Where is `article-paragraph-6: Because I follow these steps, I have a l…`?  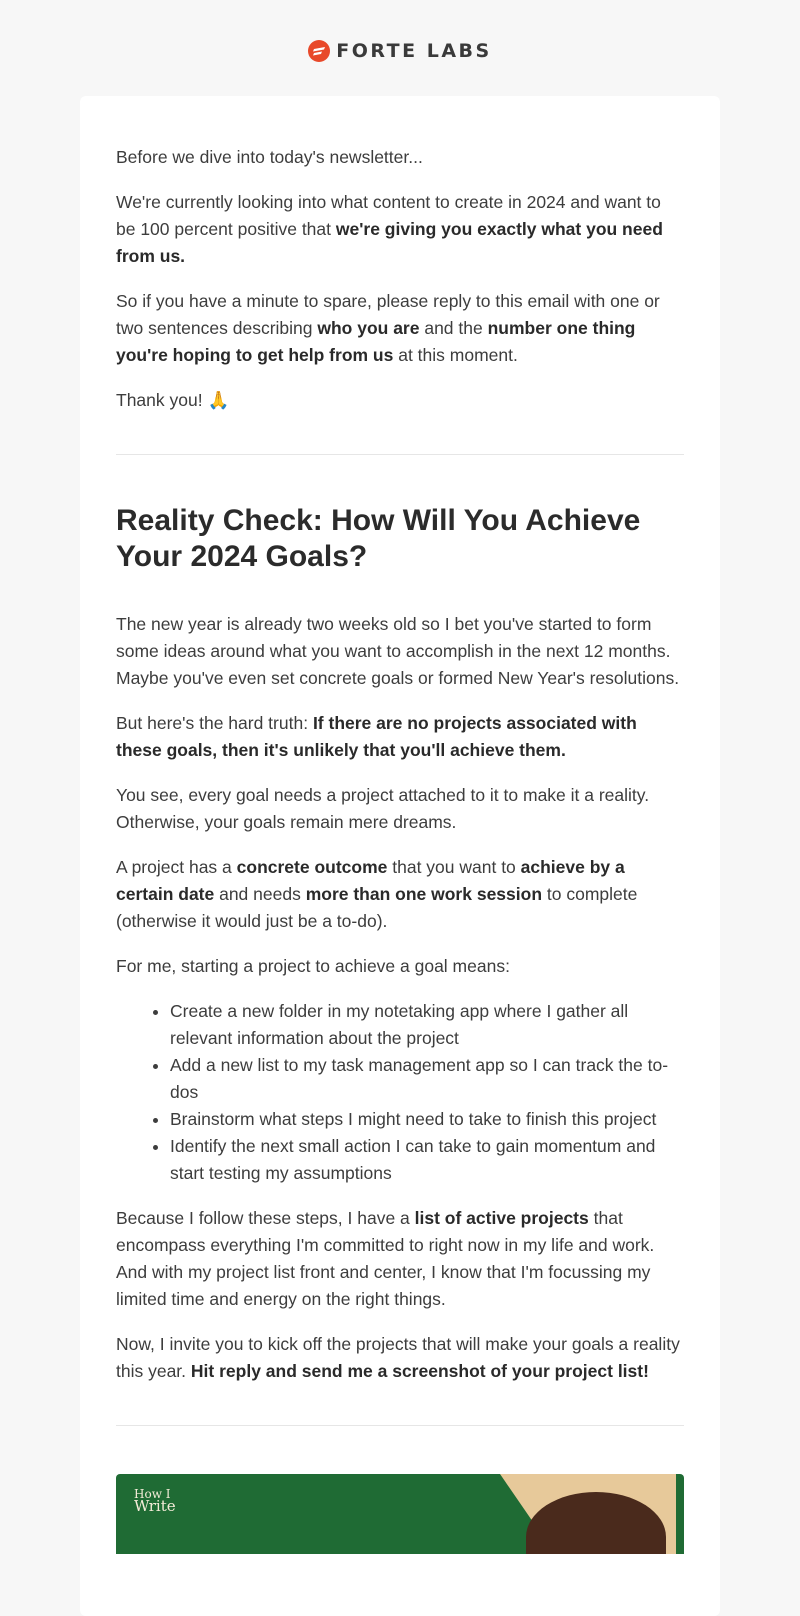 article-paragraph-6: Because I follow these steps, I have a l… is located at coordinates (385, 1258).